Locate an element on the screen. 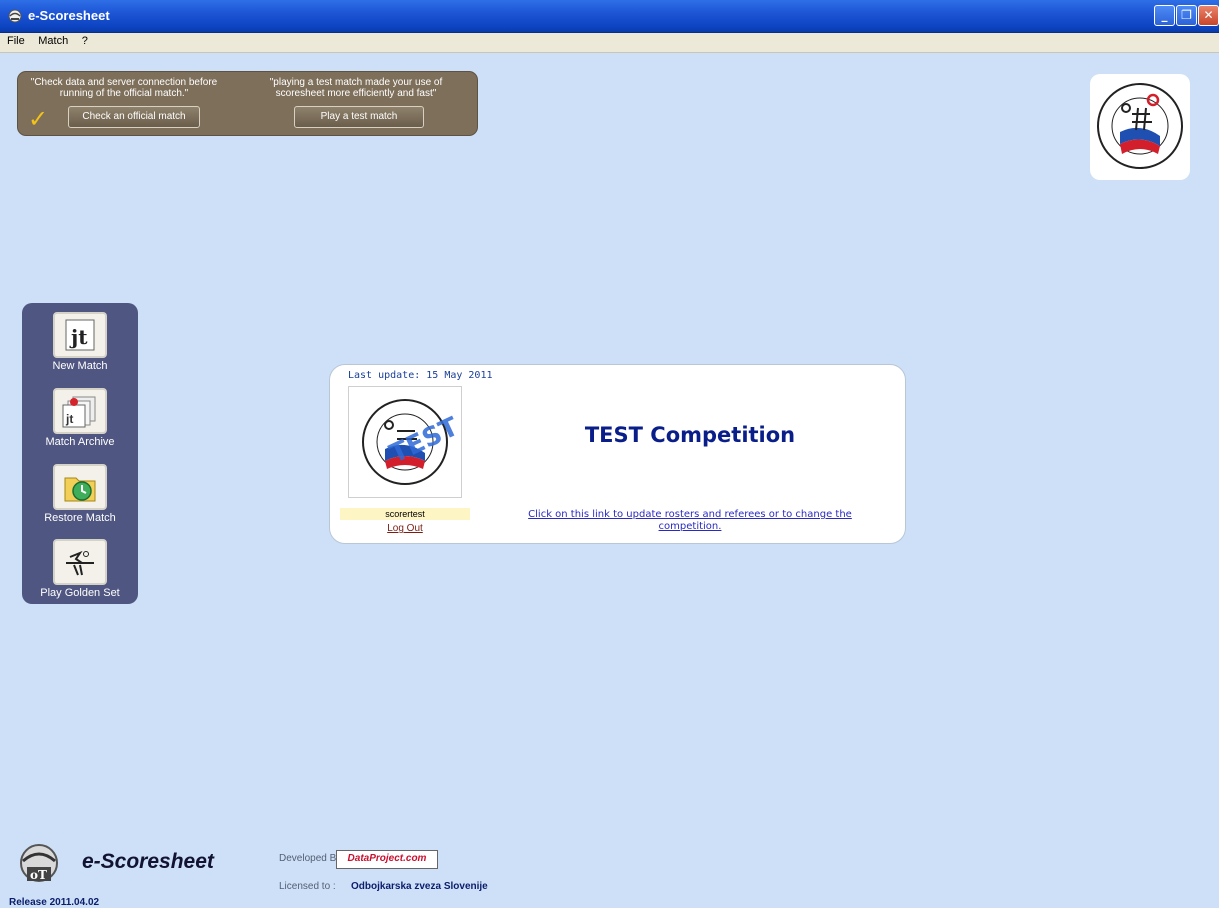 This screenshot has width=1219, height=908. competition-logo-image: TEST is located at coordinates (412, 442).